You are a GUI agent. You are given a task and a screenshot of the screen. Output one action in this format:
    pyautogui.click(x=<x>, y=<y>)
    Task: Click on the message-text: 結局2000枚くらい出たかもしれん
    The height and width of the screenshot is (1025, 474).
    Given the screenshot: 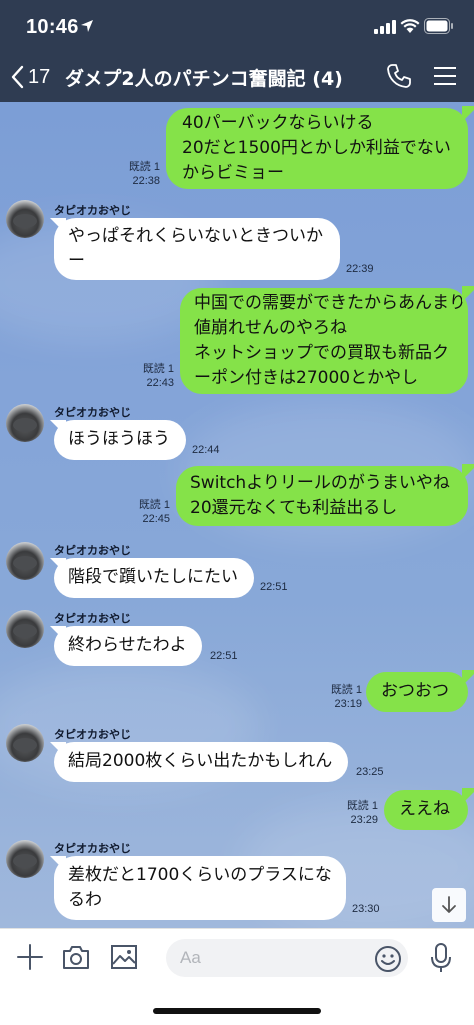 What is the action you would take?
    pyautogui.click(x=200, y=761)
    